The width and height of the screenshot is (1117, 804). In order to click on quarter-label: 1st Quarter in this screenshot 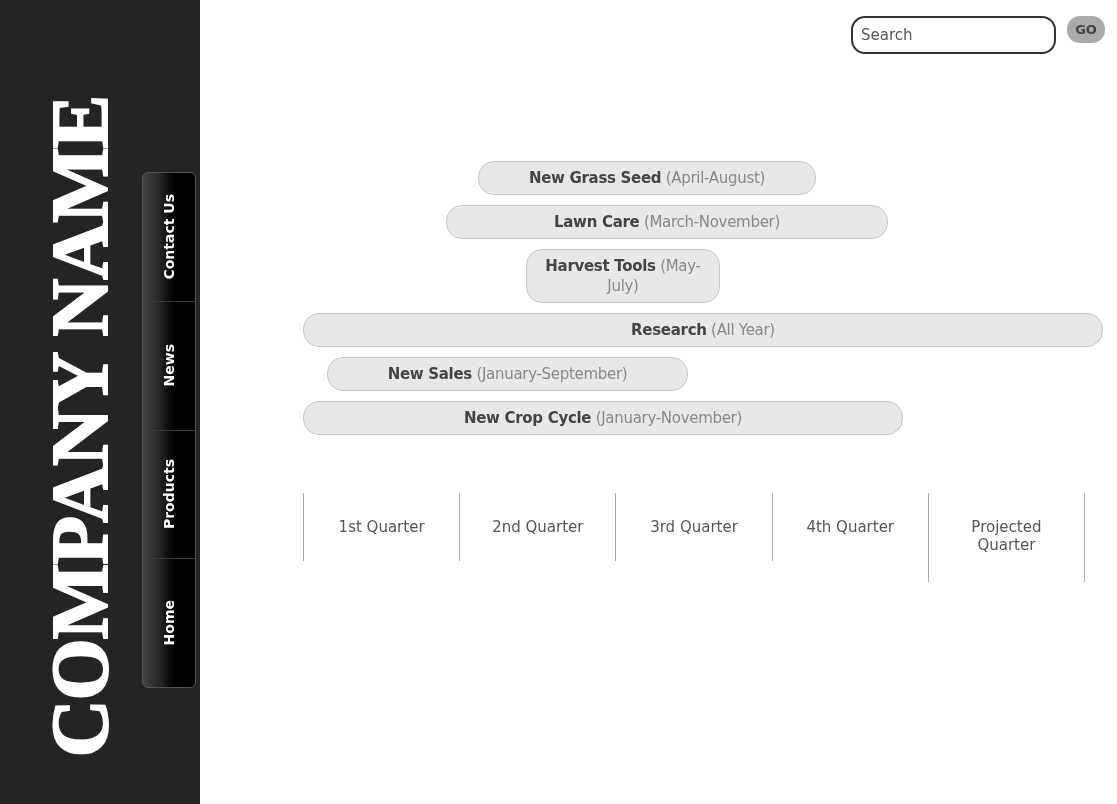, I will do `click(381, 527)`.